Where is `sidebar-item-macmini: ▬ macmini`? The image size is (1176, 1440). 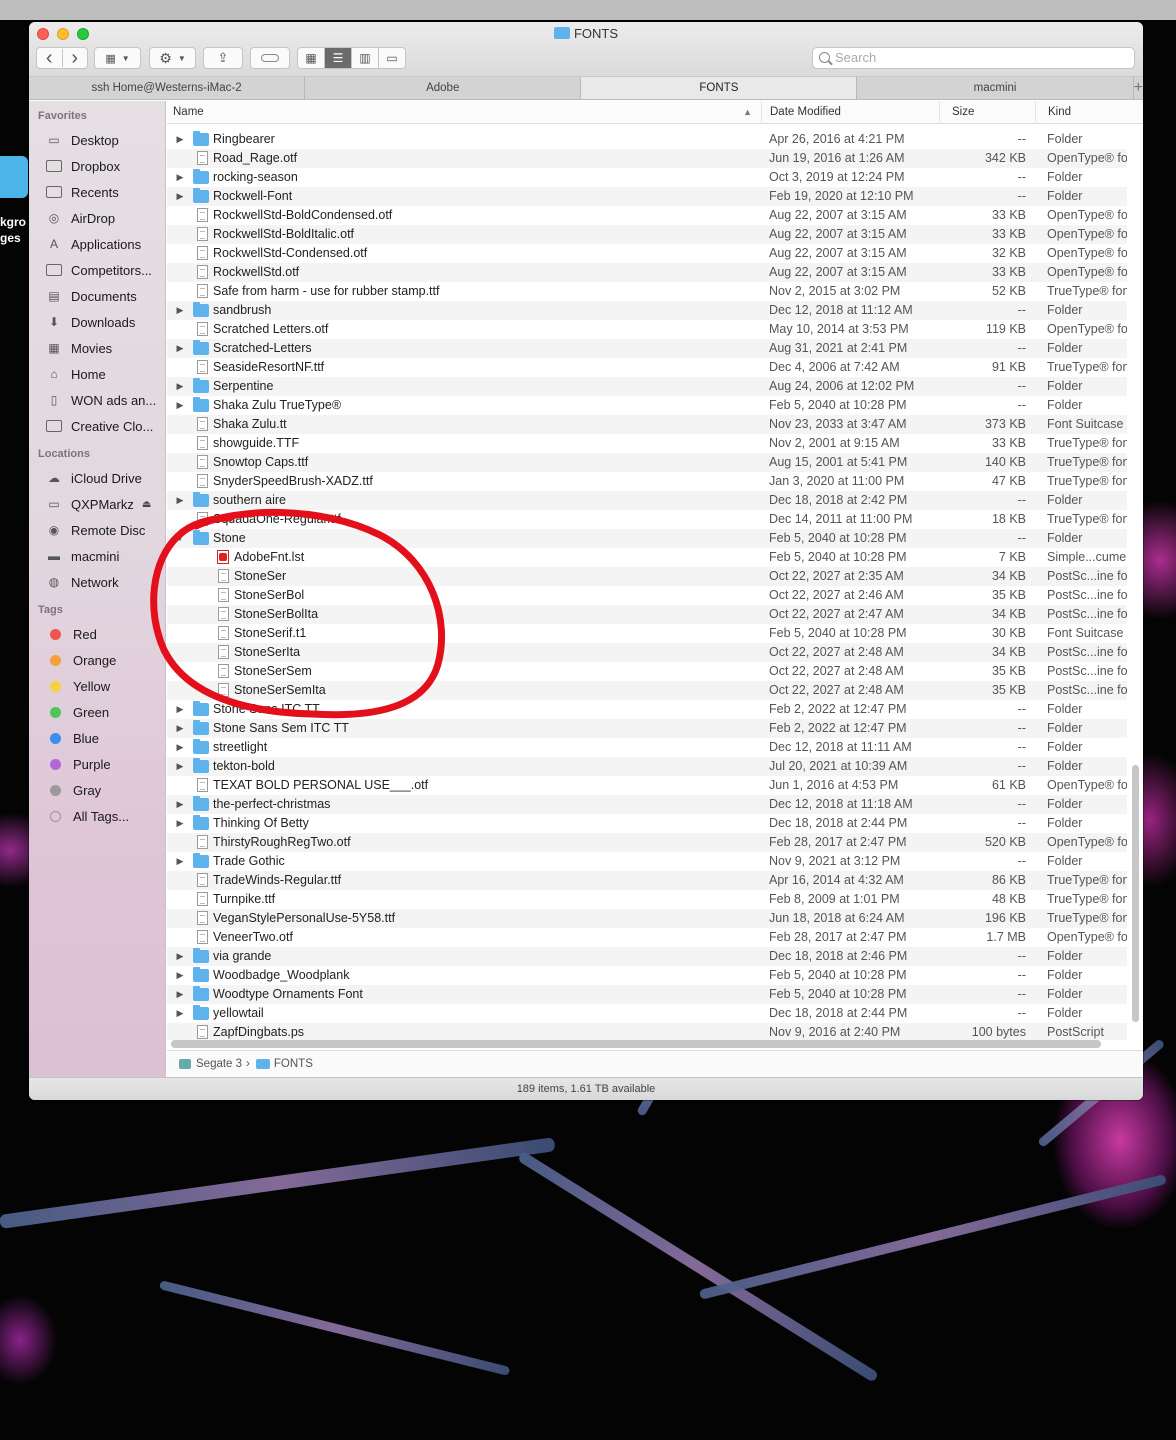 sidebar-item-macmini: ▬ macmini is located at coordinates (97, 556).